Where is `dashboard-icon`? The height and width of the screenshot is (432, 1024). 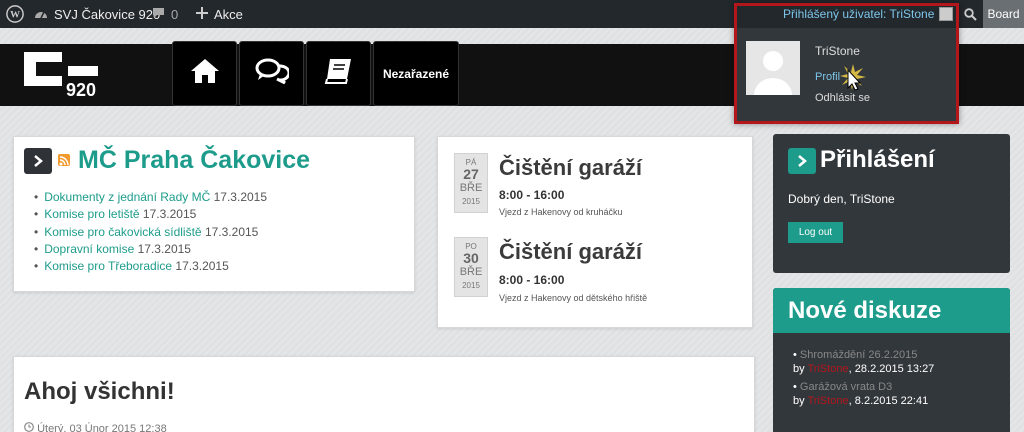
dashboard-icon is located at coordinates (41, 14).